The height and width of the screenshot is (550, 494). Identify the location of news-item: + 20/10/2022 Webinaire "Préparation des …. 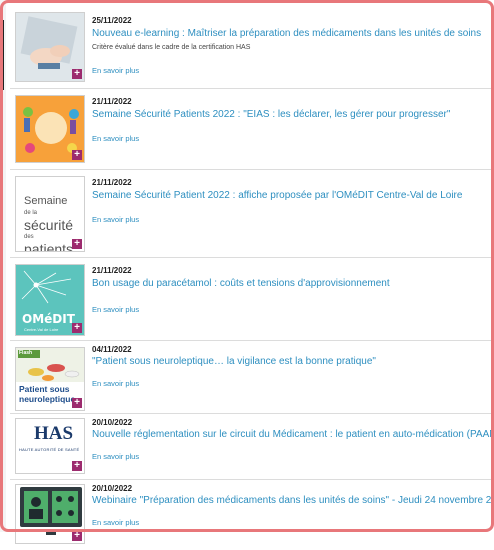
(252, 515).